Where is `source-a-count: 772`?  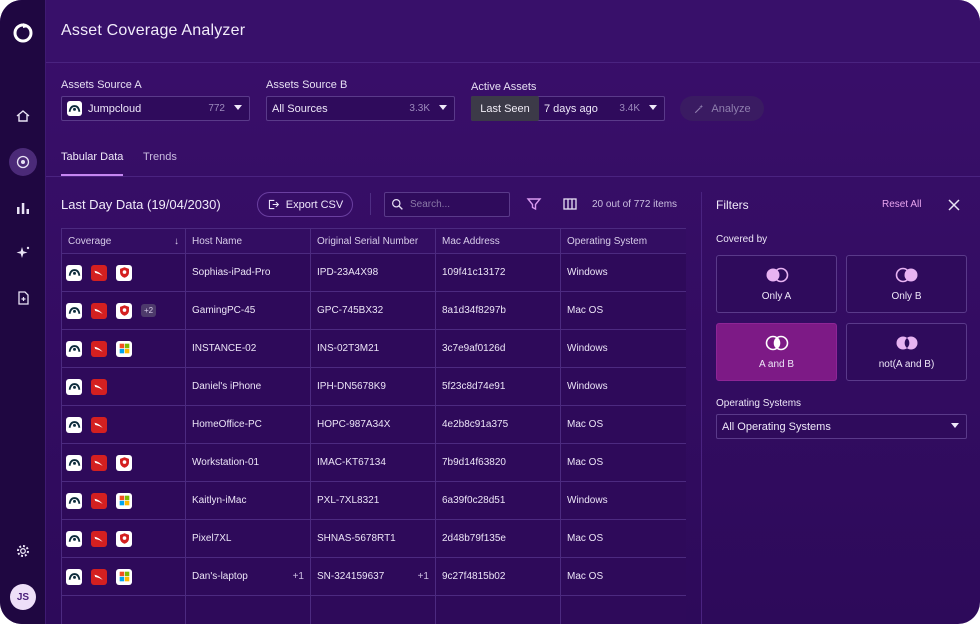
source-a-count: 772 is located at coordinates (216, 108).